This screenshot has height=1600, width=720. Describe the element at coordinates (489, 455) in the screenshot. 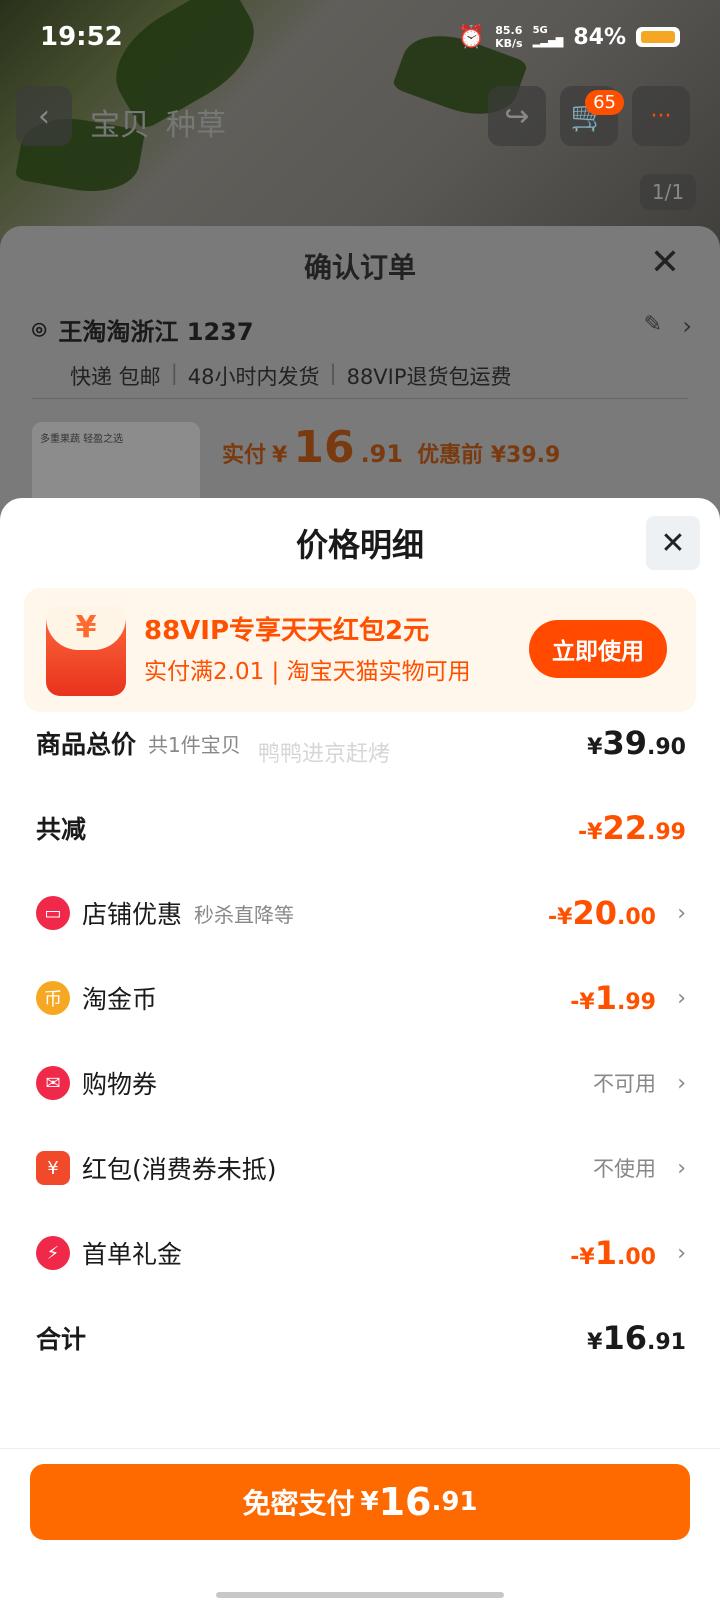

I see `price-before-discount: 优惠前 ¥39.9` at that location.